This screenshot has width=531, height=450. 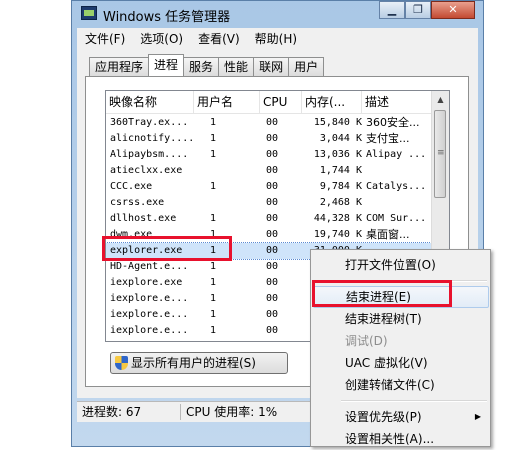 I want to click on process-count-status: 进程数: 67, so click(x=129, y=412).